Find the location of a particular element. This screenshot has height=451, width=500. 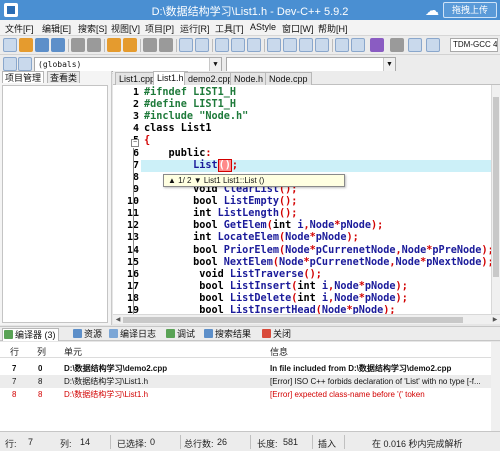

status-insert-mode: 插入 is located at coordinates (327, 444).